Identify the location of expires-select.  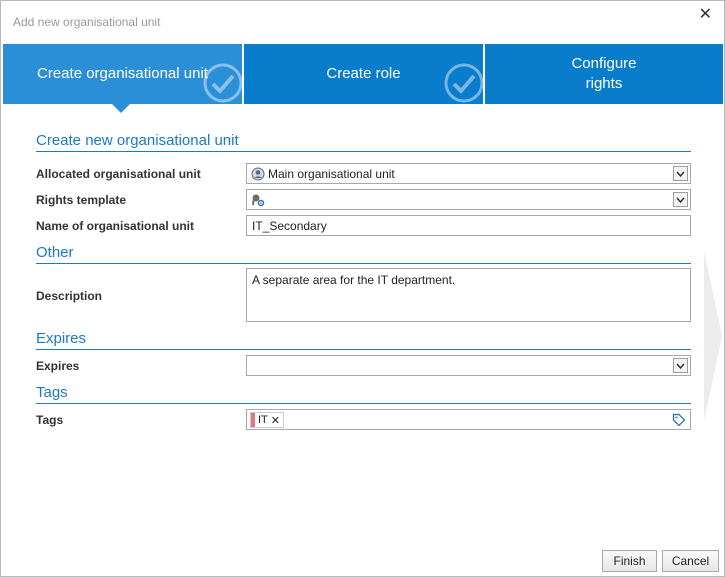
(468, 365).